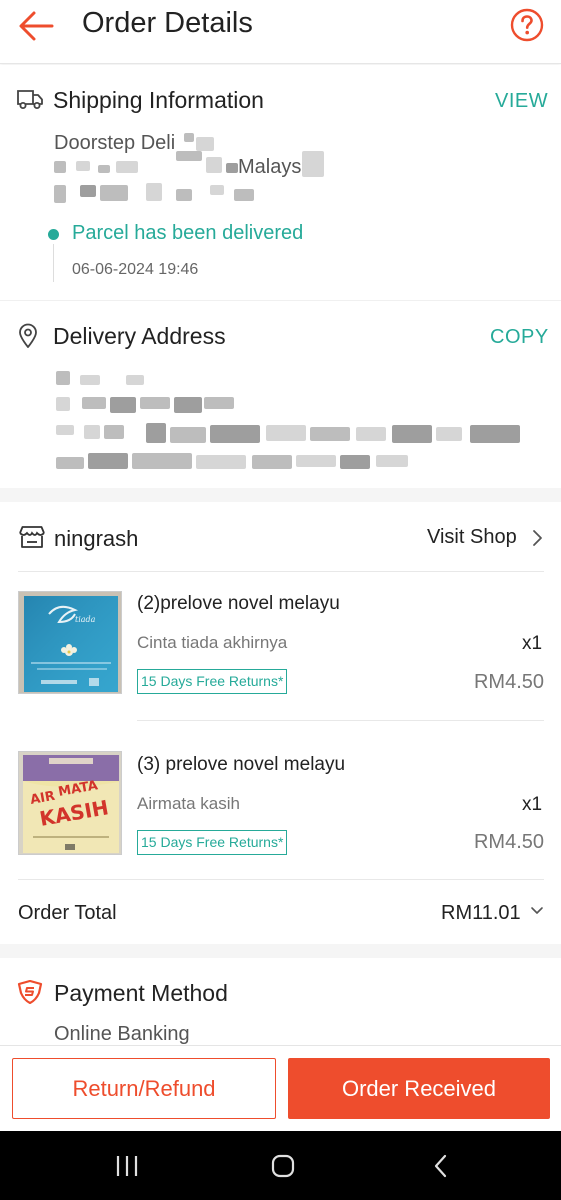 The height and width of the screenshot is (1200, 561). What do you see at coordinates (441, 1166) in the screenshot?
I see `back-icon` at bounding box center [441, 1166].